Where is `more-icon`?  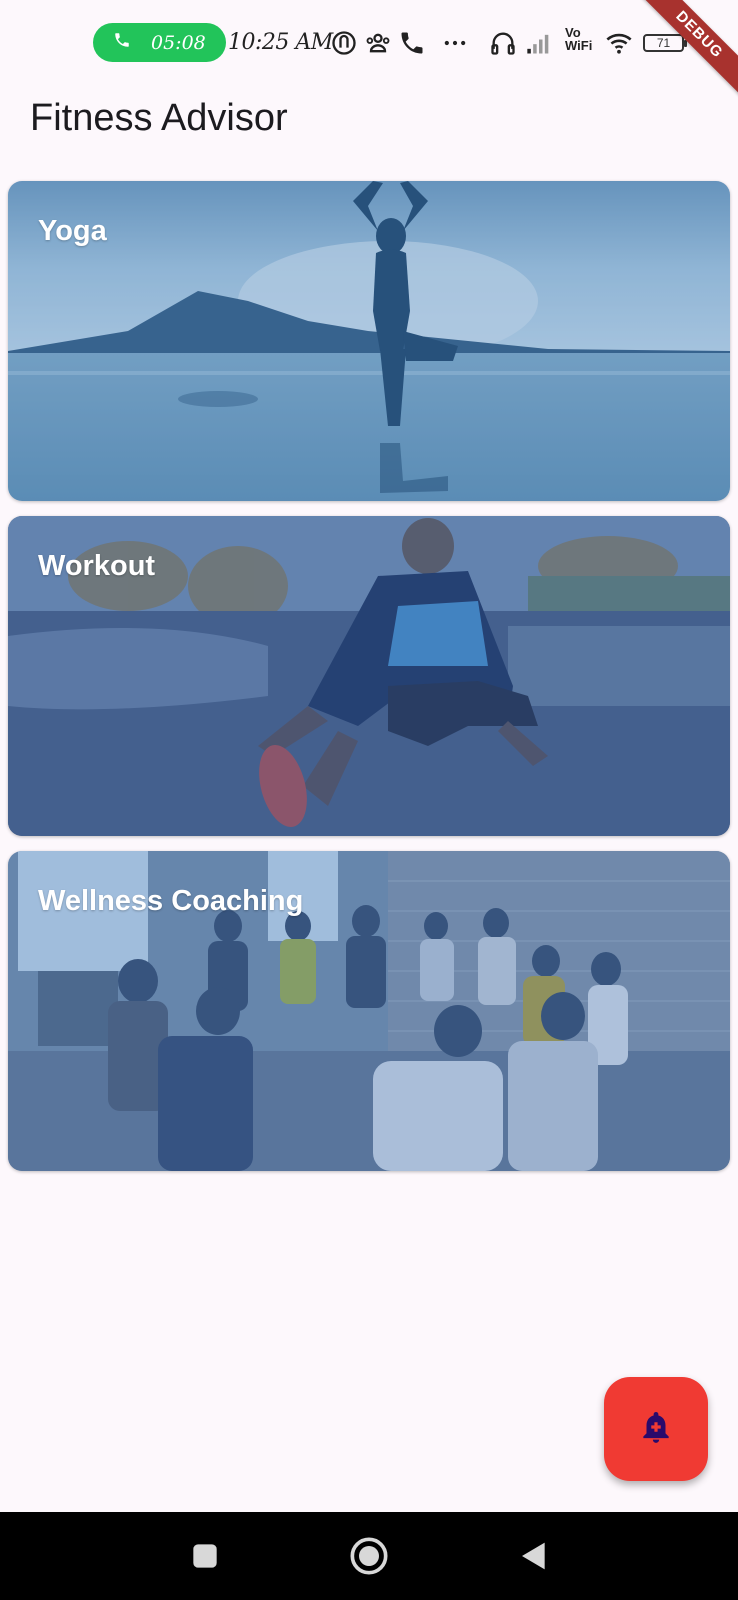
more-icon is located at coordinates (455, 43).